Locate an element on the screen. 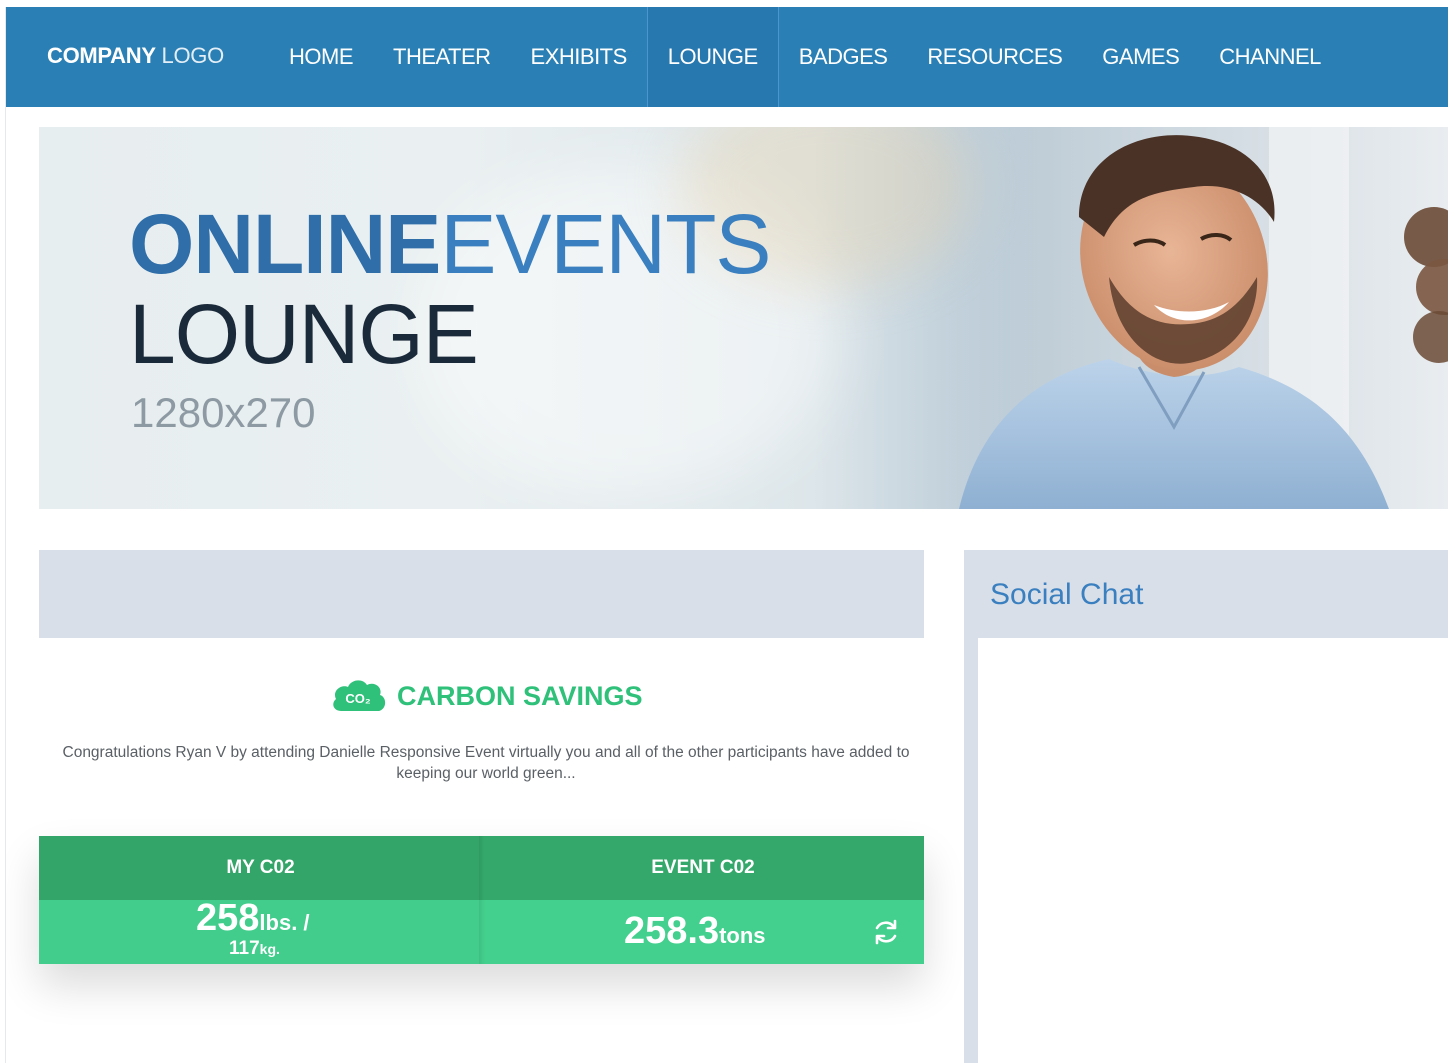 The width and height of the screenshot is (1455, 1063). hero-dimensions-label: 1280x270 is located at coordinates (223, 412).